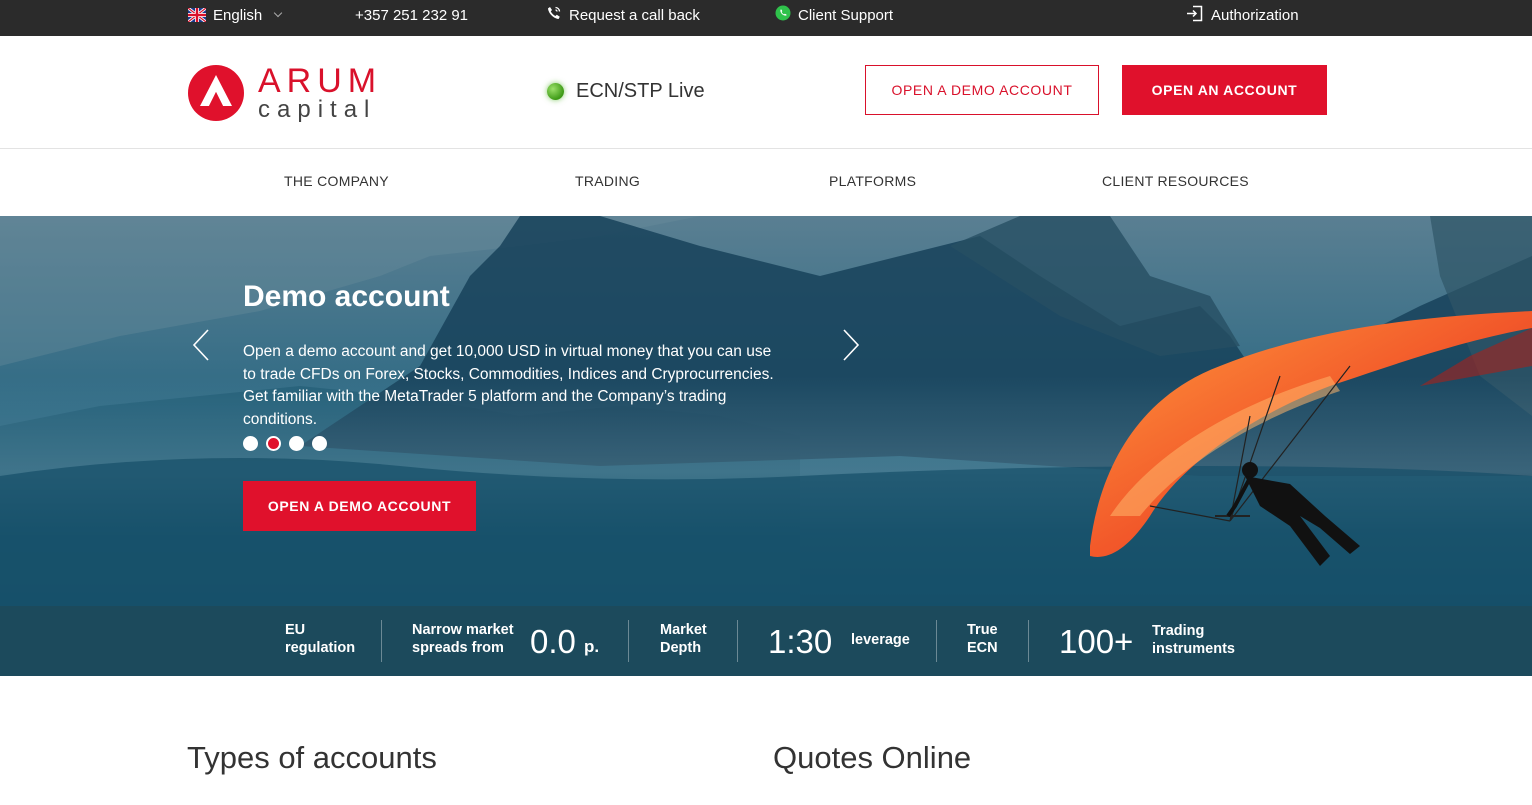  What do you see at coordinates (320, 639) in the screenshot?
I see `stat-eu-regulation: EU regulation` at bounding box center [320, 639].